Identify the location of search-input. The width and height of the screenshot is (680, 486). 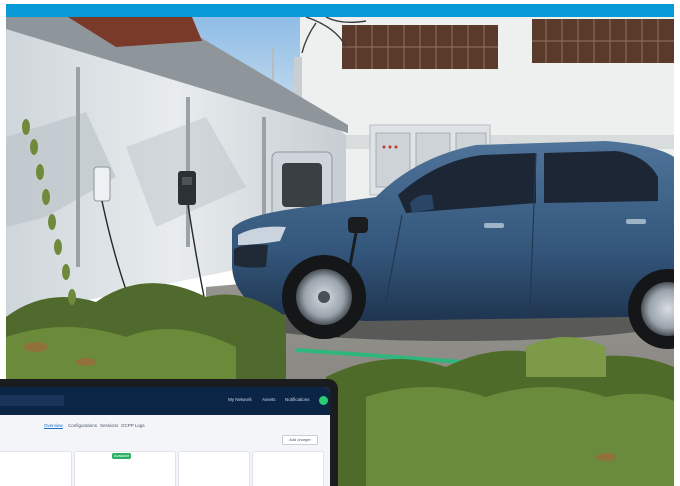
(32, 400).